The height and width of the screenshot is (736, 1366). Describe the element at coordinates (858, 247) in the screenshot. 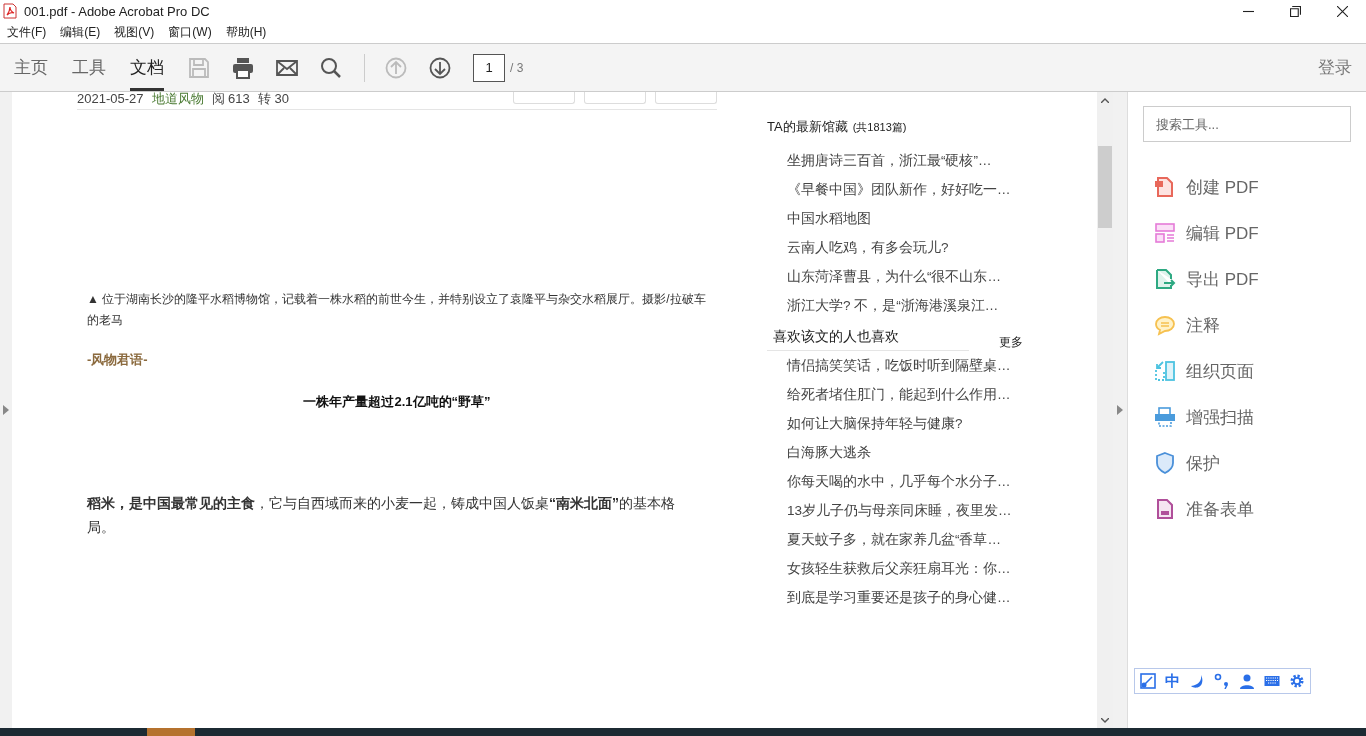

I see `article-link: 云南人吃鸡，有多会玩儿?` at that location.